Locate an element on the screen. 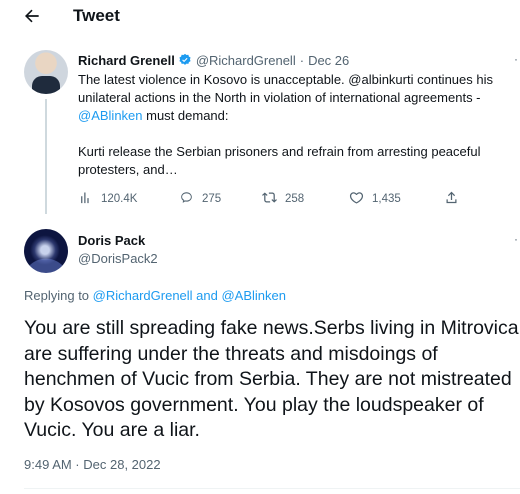  views-icon is located at coordinates (85, 199).